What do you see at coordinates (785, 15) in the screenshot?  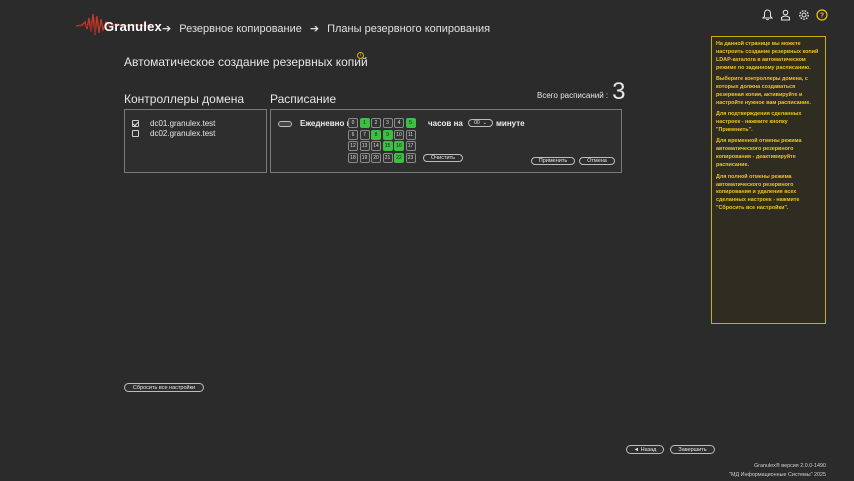 I see `user-icon` at bounding box center [785, 15].